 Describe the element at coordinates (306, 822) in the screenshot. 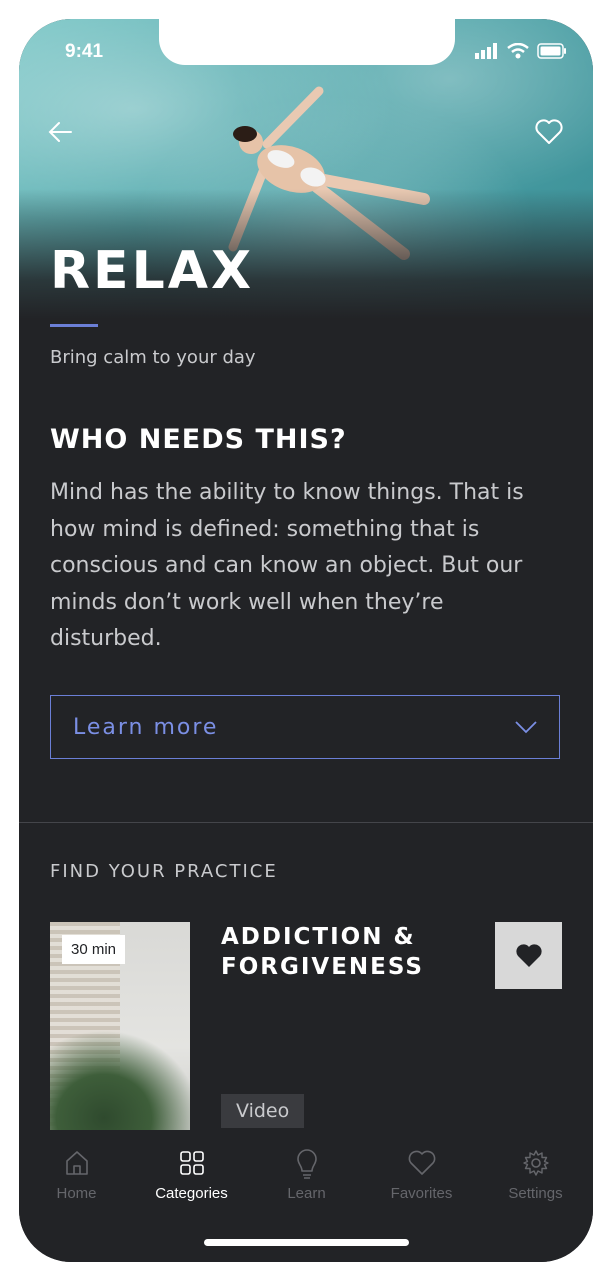

I see `section-divider` at that location.